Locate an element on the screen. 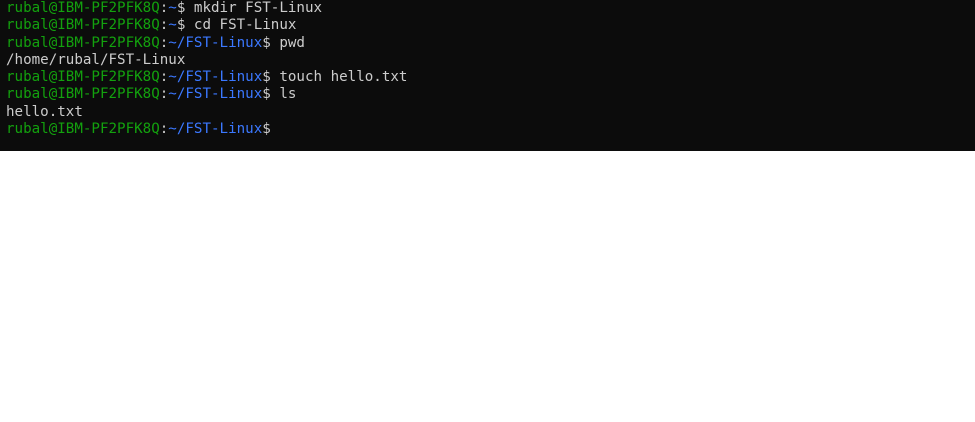 This screenshot has height=422, width=975. prompt-command: touch hello.txt is located at coordinates (339, 77).